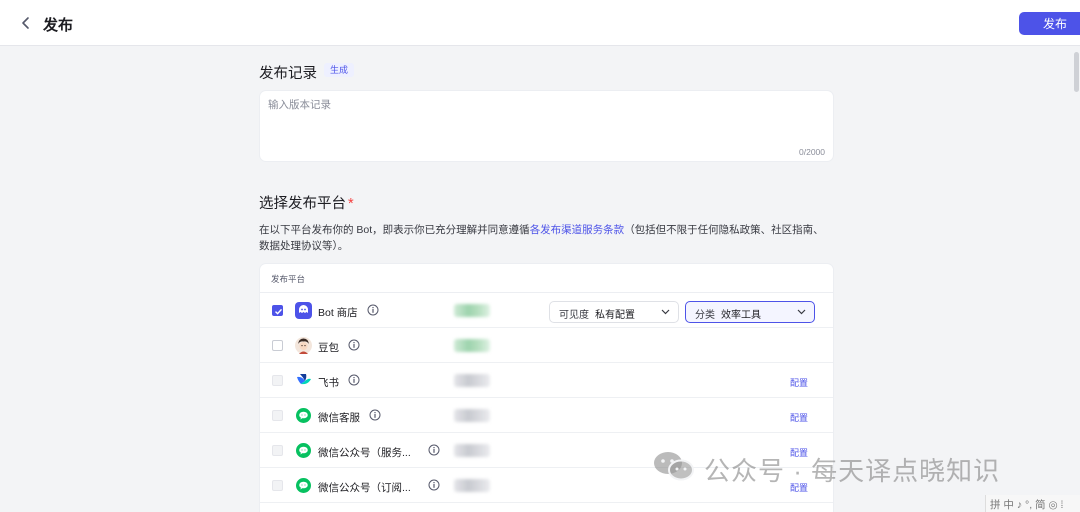 The width and height of the screenshot is (1080, 512). I want to click on table-row: Bot 商店 可见度 私有配置 分类 效率工具, so click(546, 310).